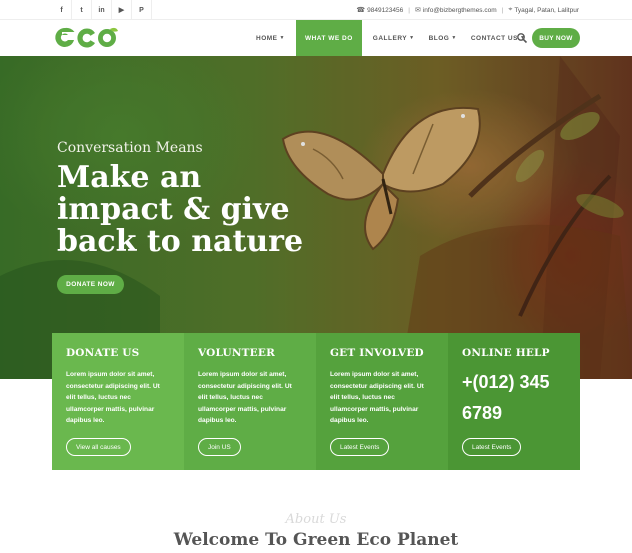 This screenshot has width=632, height=553. I want to click on nav-gallery: GALLERY ▼, so click(394, 38).